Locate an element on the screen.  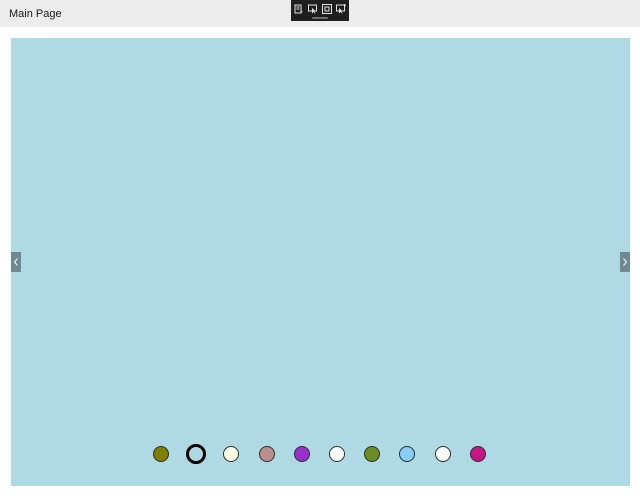
next-button is located at coordinates (625, 262).